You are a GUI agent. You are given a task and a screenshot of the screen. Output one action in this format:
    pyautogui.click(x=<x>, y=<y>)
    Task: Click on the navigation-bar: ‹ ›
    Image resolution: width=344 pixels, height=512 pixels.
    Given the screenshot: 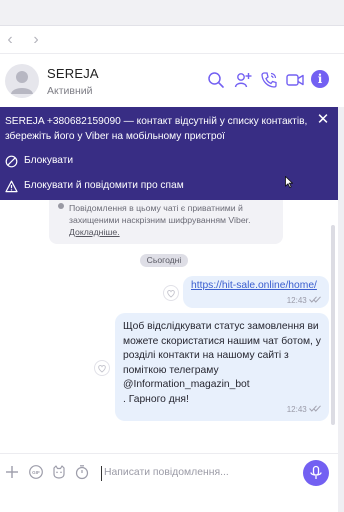 What is the action you would take?
    pyautogui.click(x=172, y=40)
    